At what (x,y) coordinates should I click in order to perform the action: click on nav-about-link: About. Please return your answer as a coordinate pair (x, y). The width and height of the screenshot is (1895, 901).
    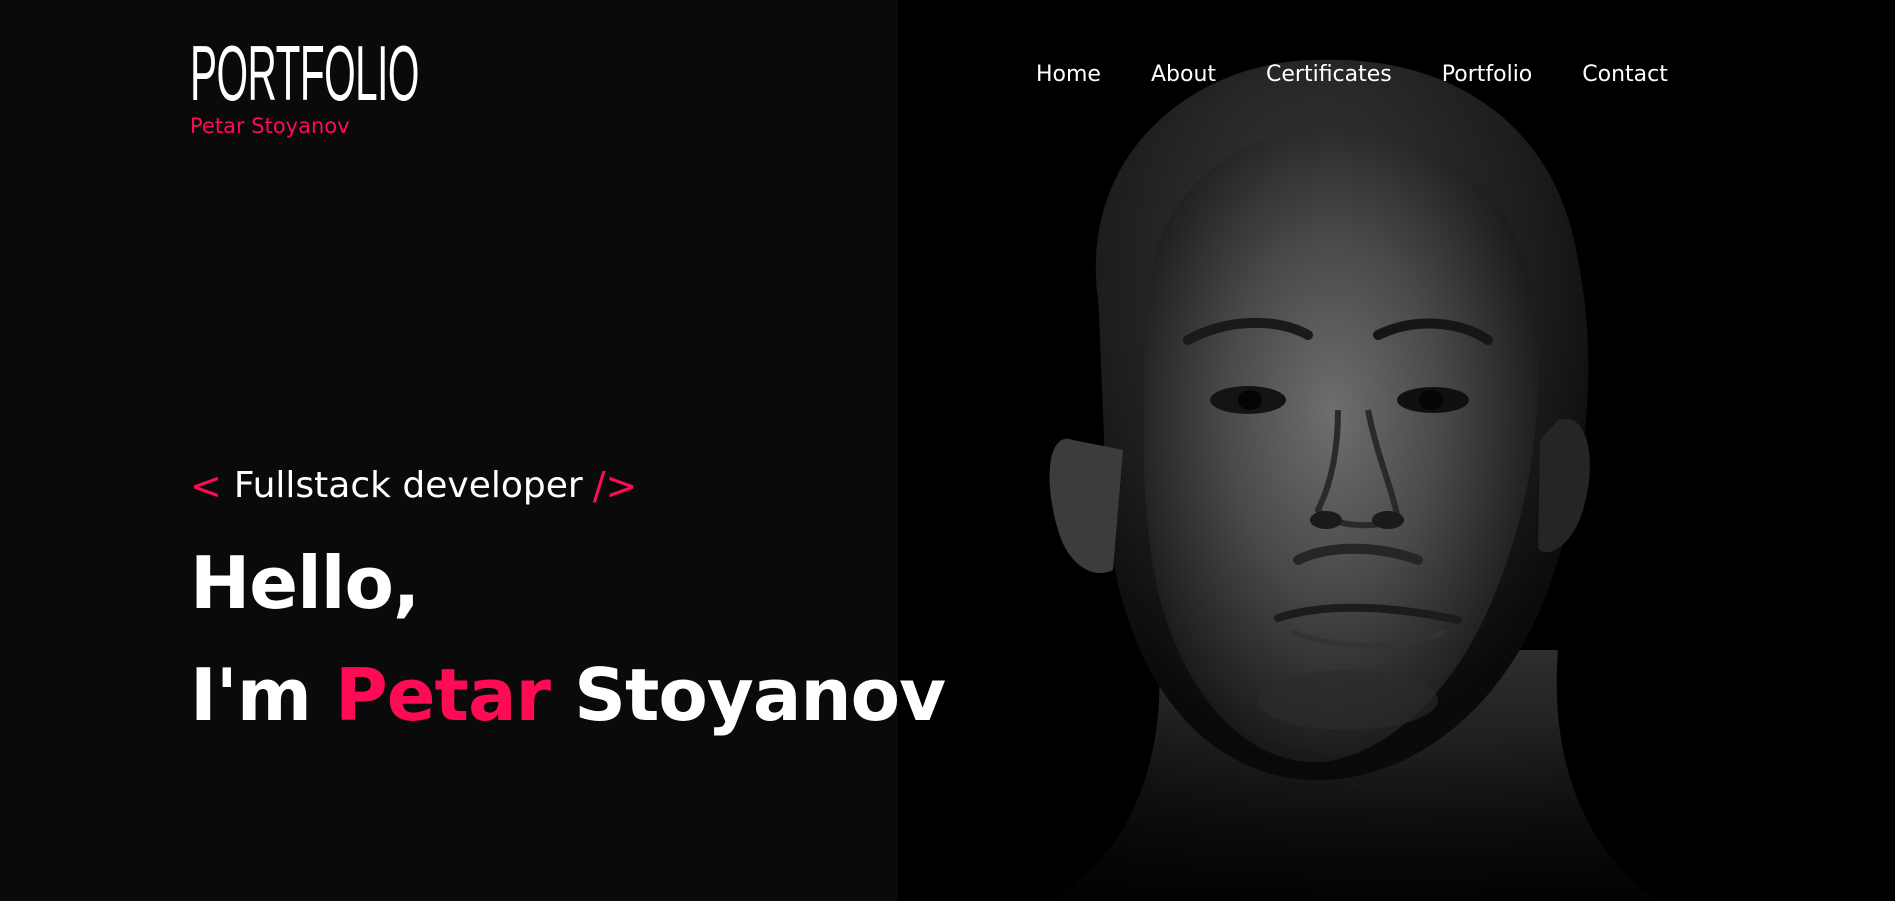
    Looking at the image, I should click on (1183, 74).